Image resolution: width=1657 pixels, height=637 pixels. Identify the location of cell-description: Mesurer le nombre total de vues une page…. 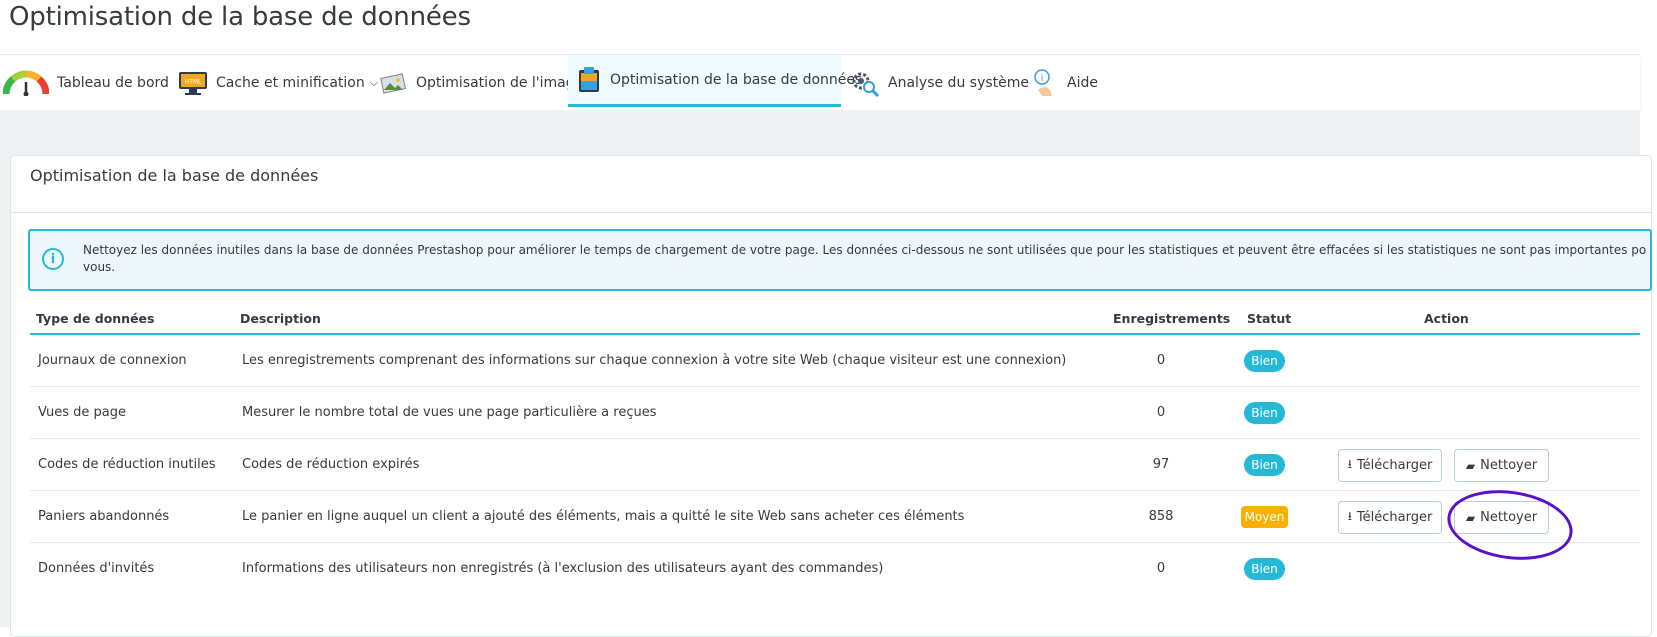
(449, 412).